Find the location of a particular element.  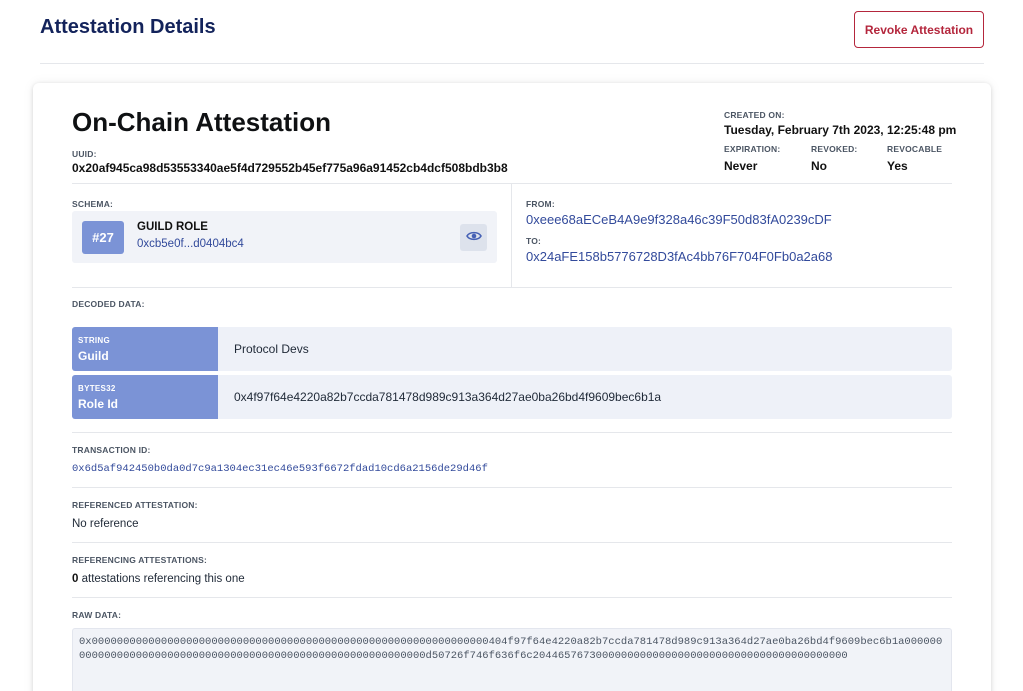

expiration-value: Never is located at coordinates (741, 166).